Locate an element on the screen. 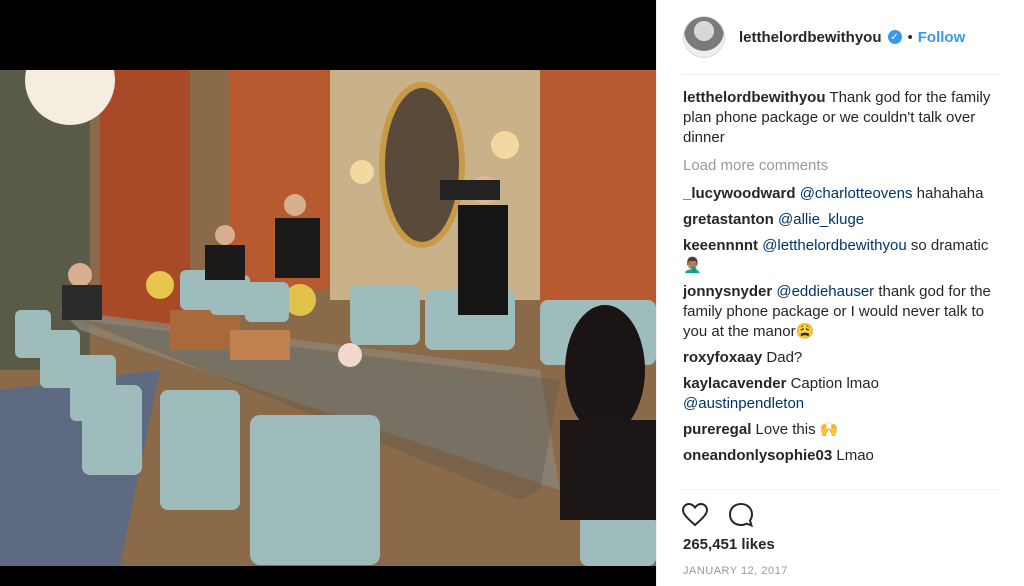 Image resolution: width=1024 pixels, height=586 pixels. post-header: letthelordbewithyou ✓ • Follow is located at coordinates (840, 37).